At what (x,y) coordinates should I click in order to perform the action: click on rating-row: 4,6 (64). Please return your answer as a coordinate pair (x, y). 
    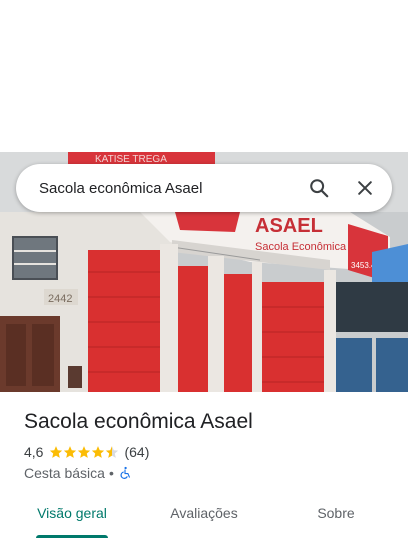
    Looking at the image, I should click on (86, 452).